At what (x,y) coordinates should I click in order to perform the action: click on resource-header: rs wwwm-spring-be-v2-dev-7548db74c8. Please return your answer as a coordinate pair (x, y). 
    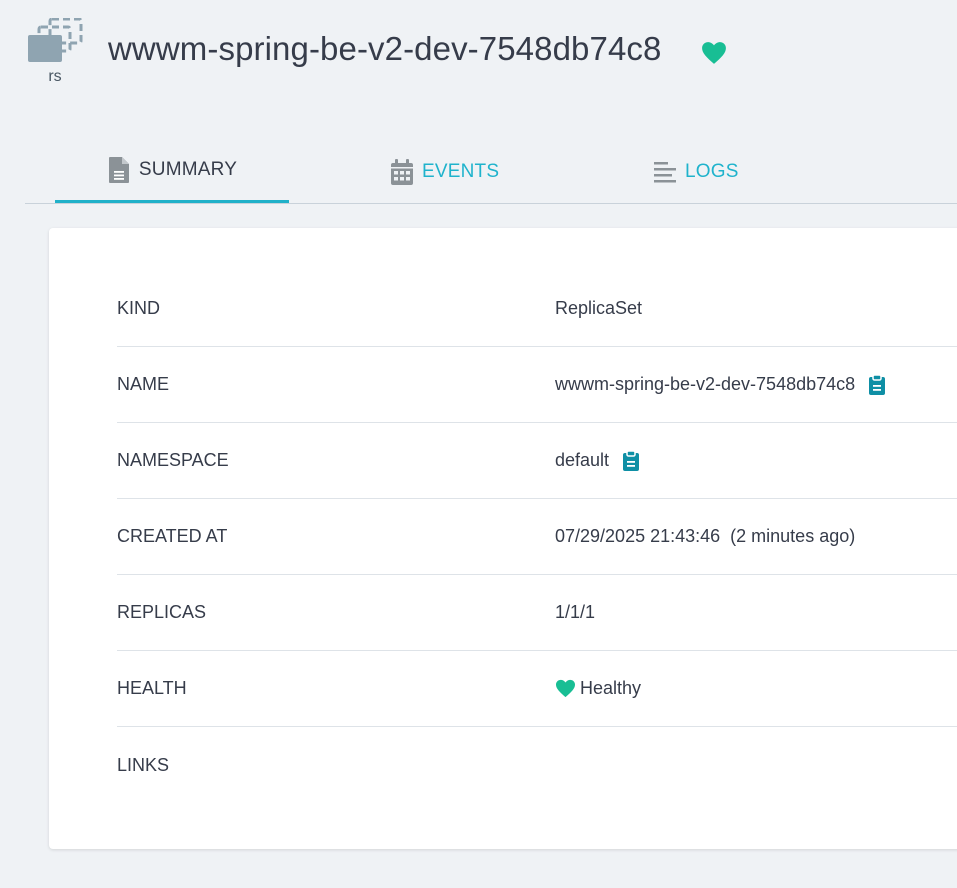
    Looking at the image, I should click on (478, 50).